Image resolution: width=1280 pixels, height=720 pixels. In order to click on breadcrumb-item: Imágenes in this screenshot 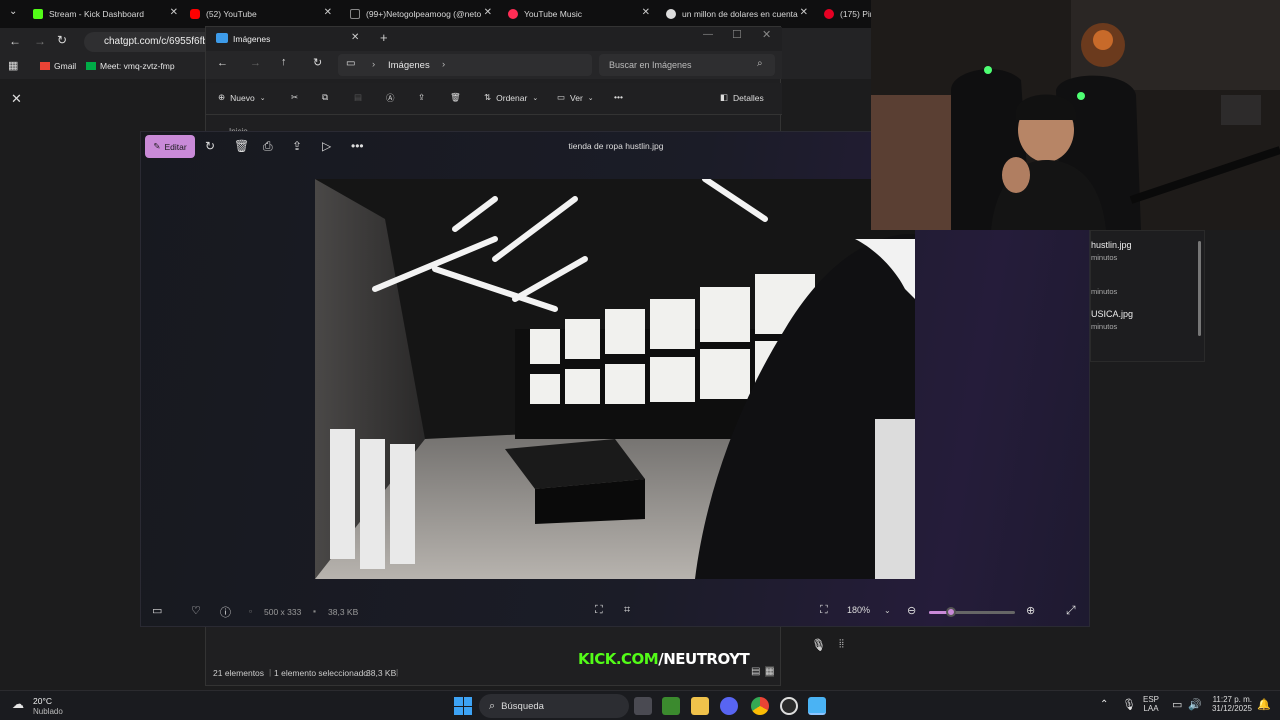, I will do `click(409, 65)`.